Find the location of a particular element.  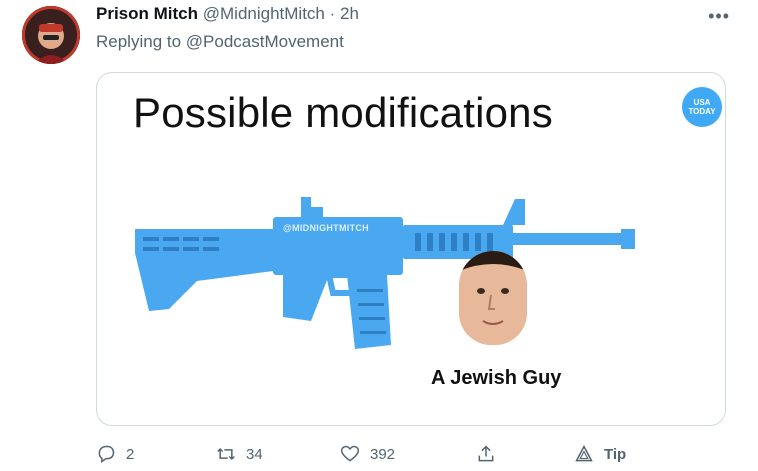

media-title: Possible modifications is located at coordinates (343, 112).